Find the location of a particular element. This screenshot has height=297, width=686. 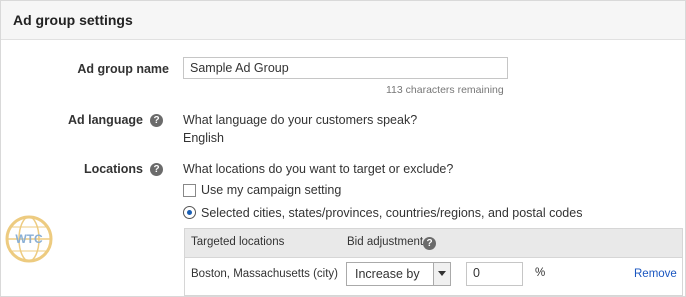

watermark-text: WTC is located at coordinates (29, 239).